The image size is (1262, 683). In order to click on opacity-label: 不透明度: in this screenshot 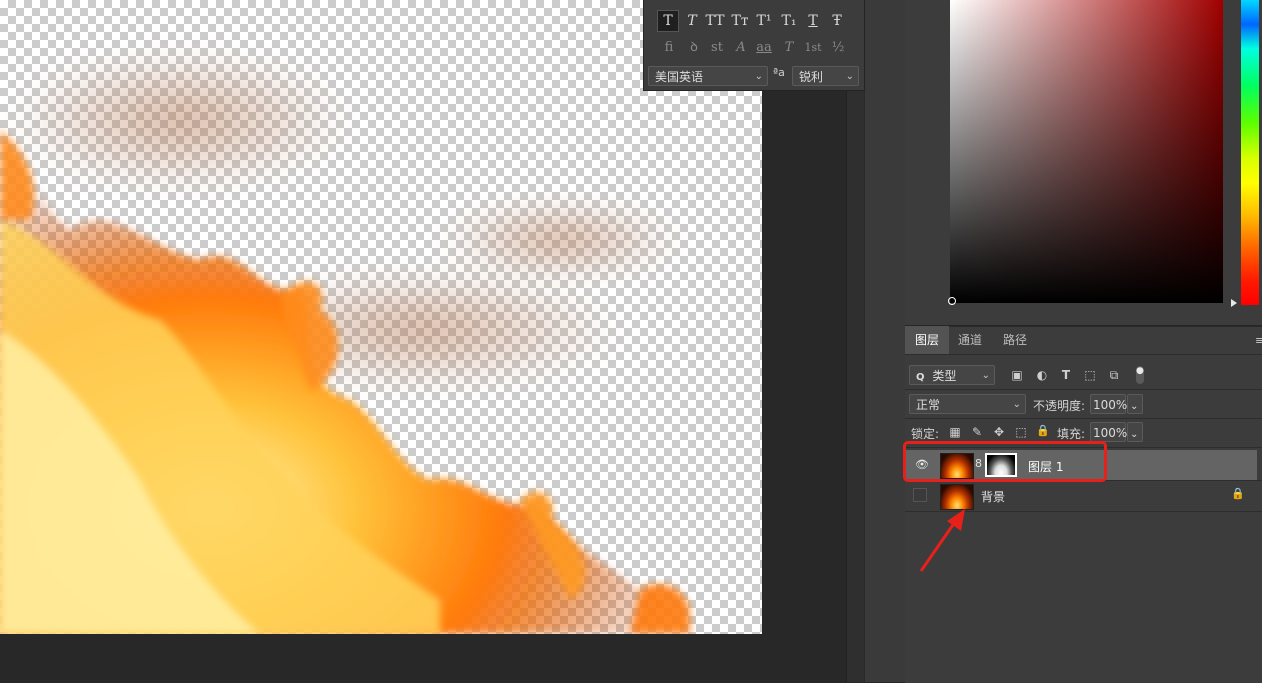, I will do `click(1059, 406)`.